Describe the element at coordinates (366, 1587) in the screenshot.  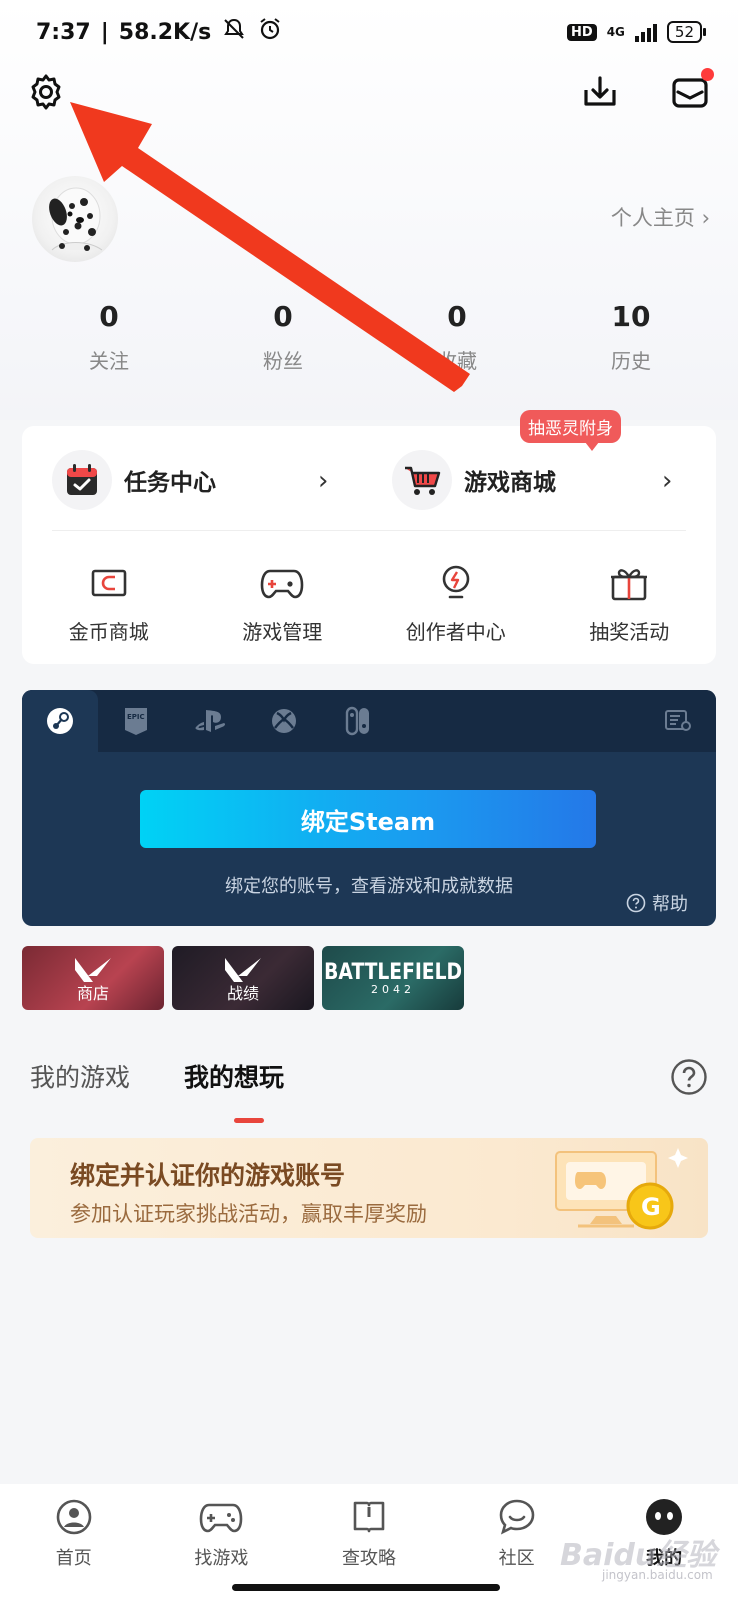
I see `home-indicator` at that location.